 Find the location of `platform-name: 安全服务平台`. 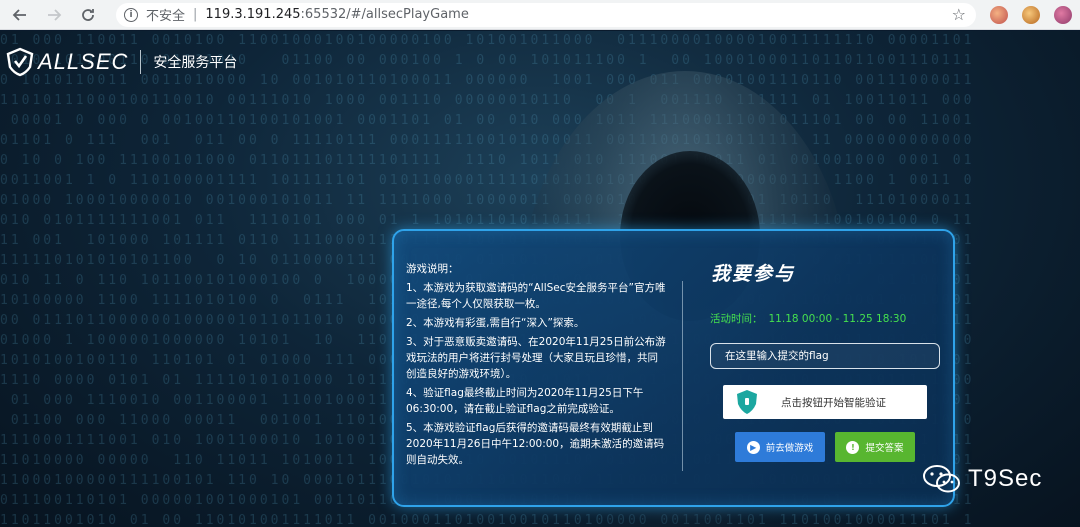

platform-name: 安全服务平台 is located at coordinates (195, 63).